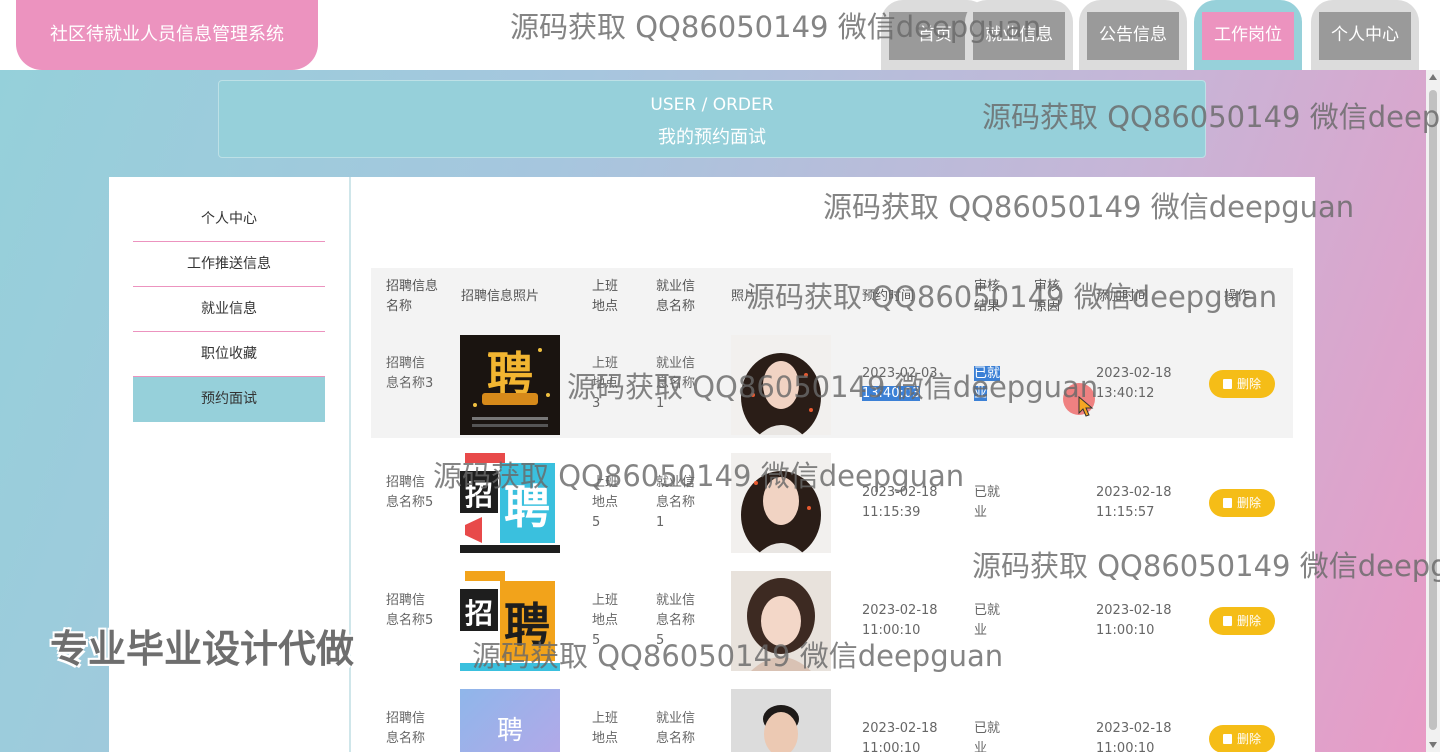  Describe the element at coordinates (410, 373) in the screenshot. I see `job-name: 招聘信息名称3` at that location.